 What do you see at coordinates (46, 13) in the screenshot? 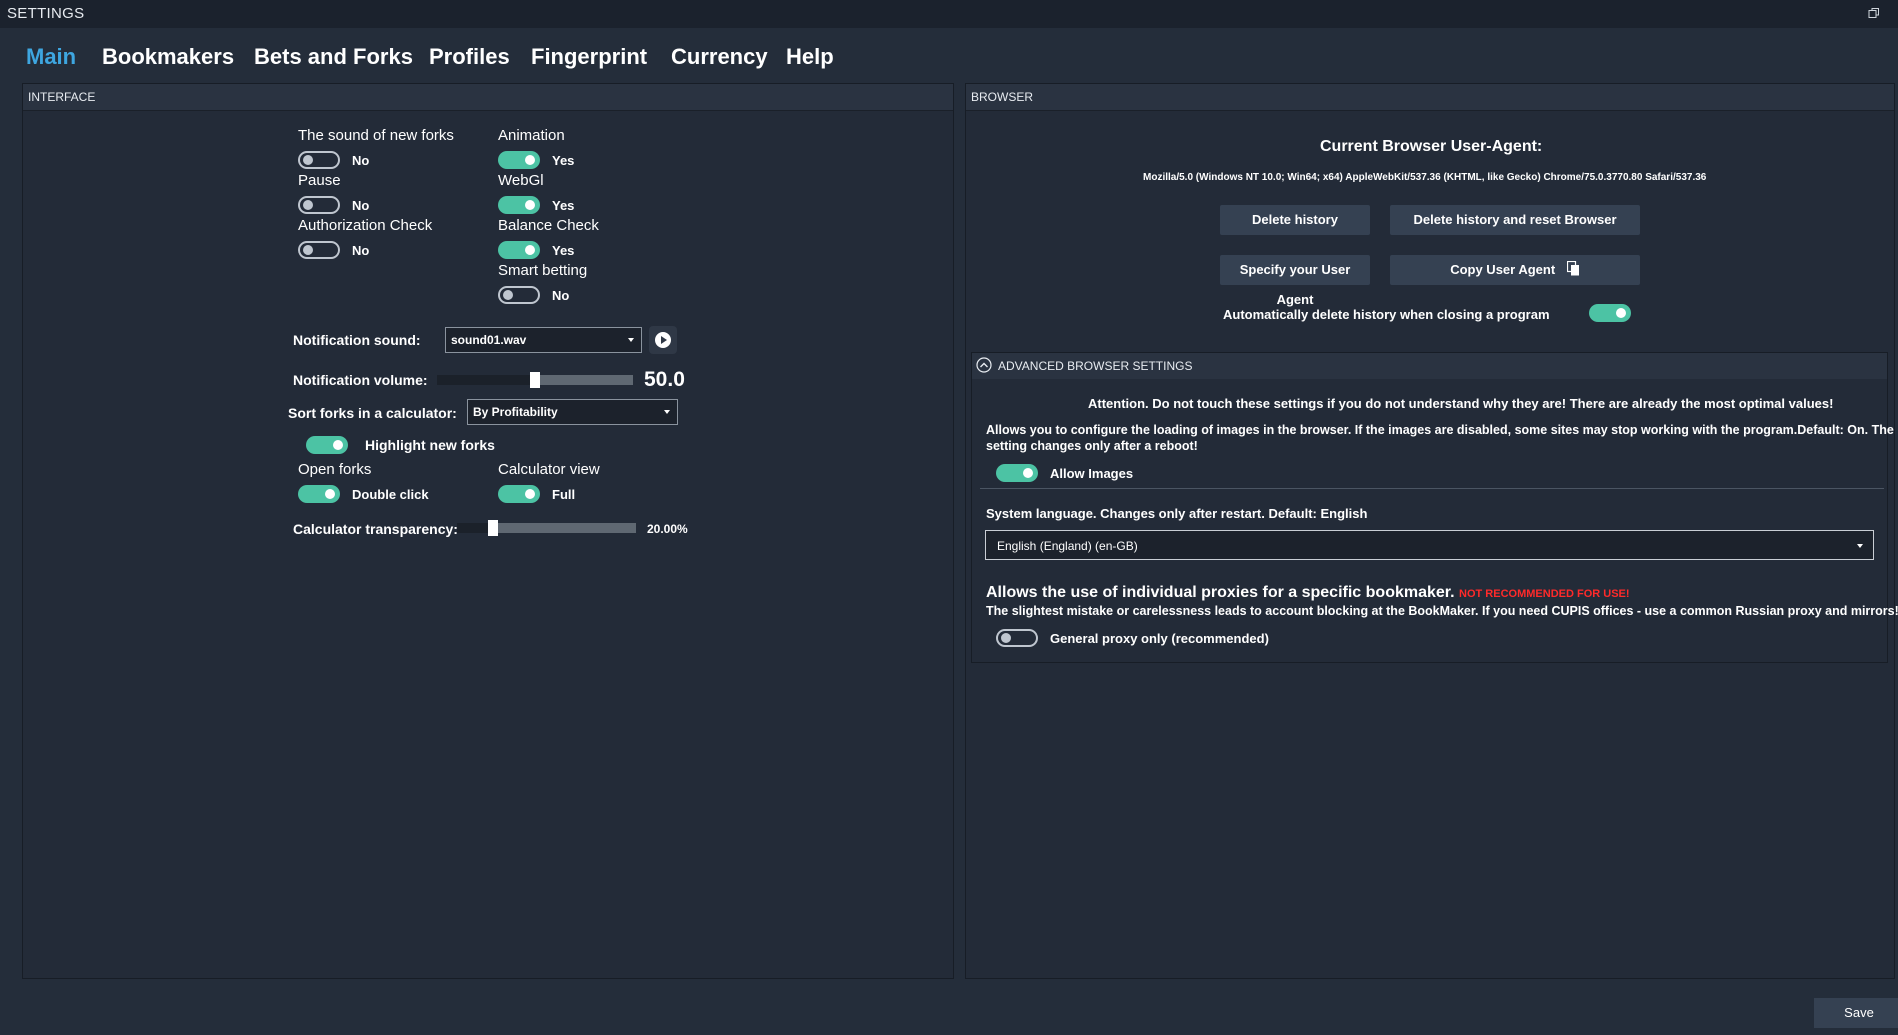
I see `window-title: SETTINGS` at bounding box center [46, 13].